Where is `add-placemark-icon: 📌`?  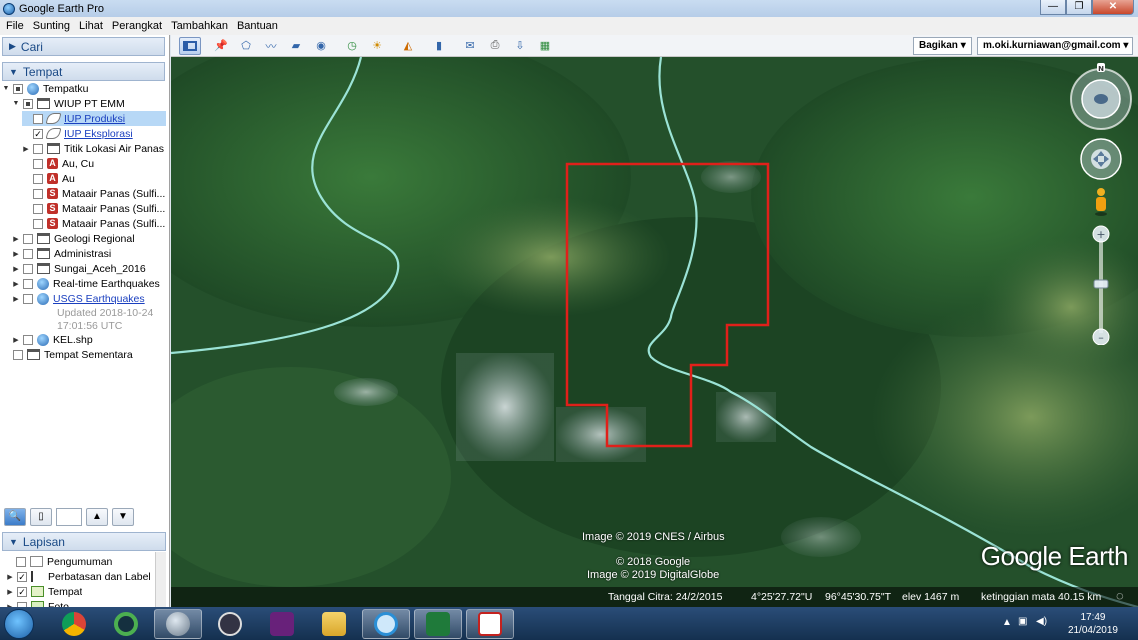
add-placemark-icon: 📌 is located at coordinates (221, 46).